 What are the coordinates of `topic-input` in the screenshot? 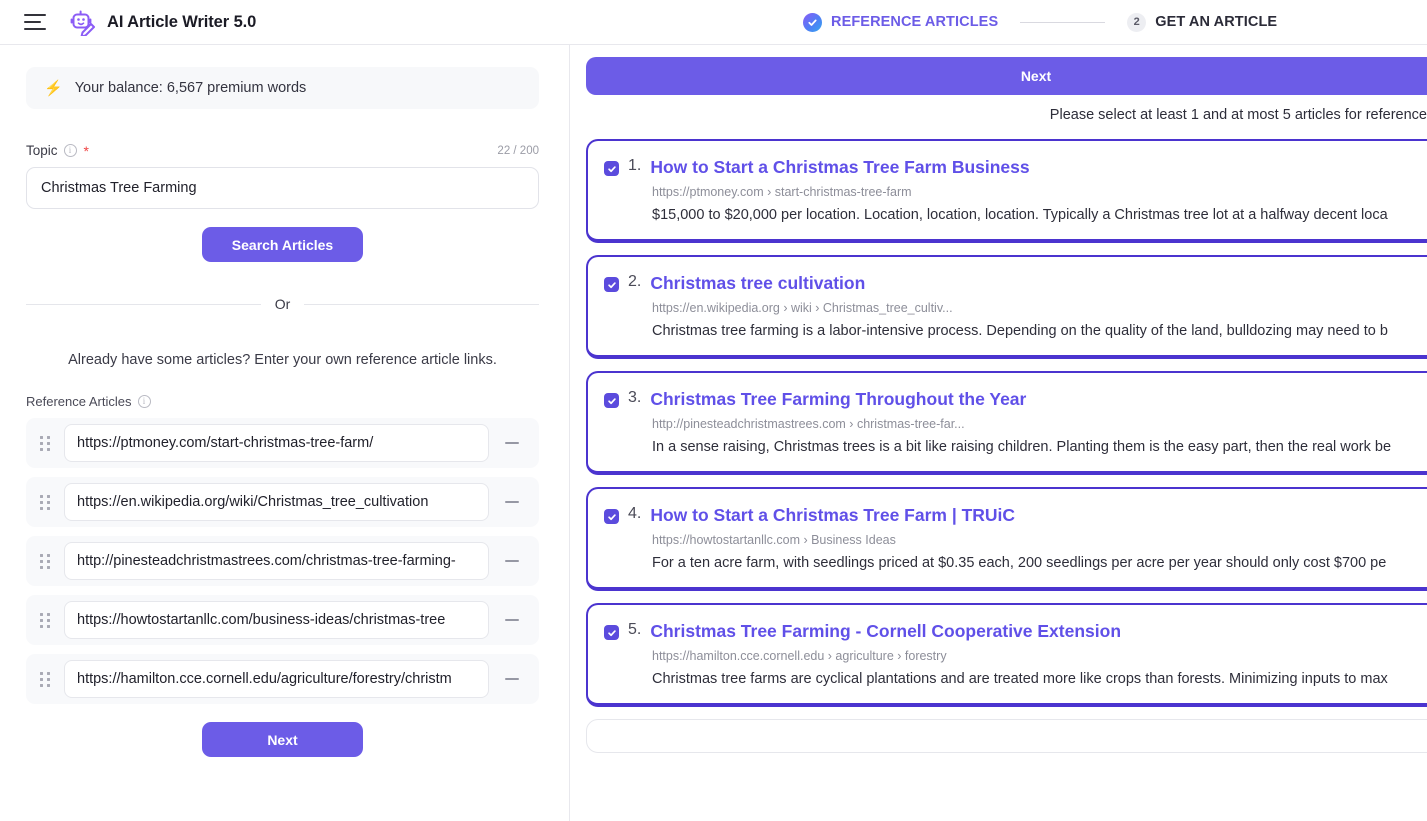 It's located at (282, 188).